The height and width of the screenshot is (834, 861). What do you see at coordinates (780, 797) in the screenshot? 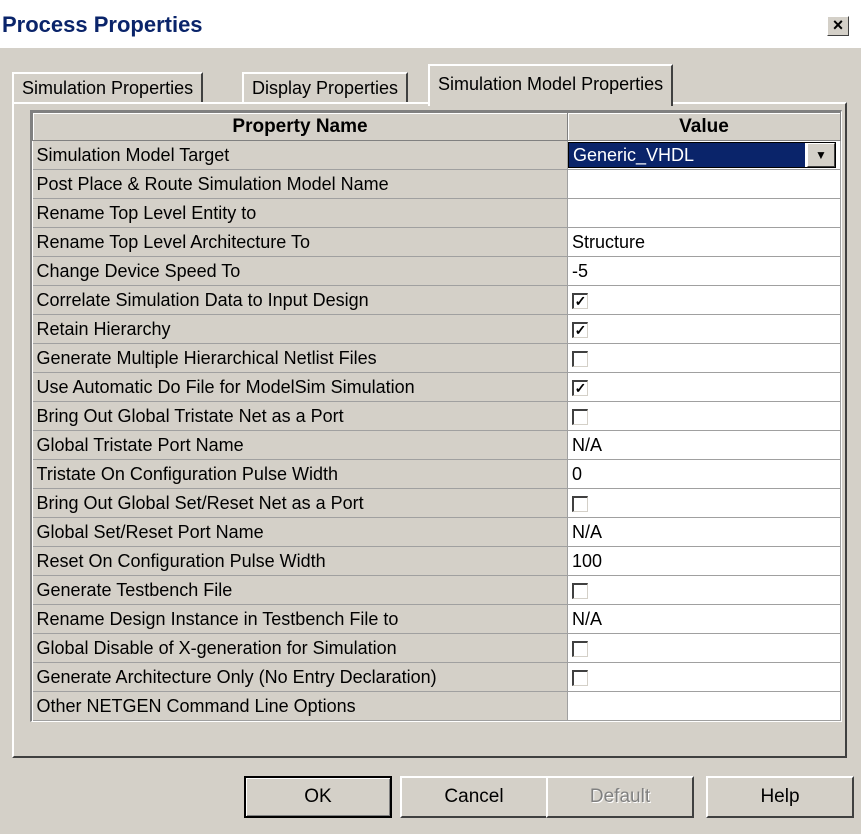
I see `help-button: Help` at bounding box center [780, 797].